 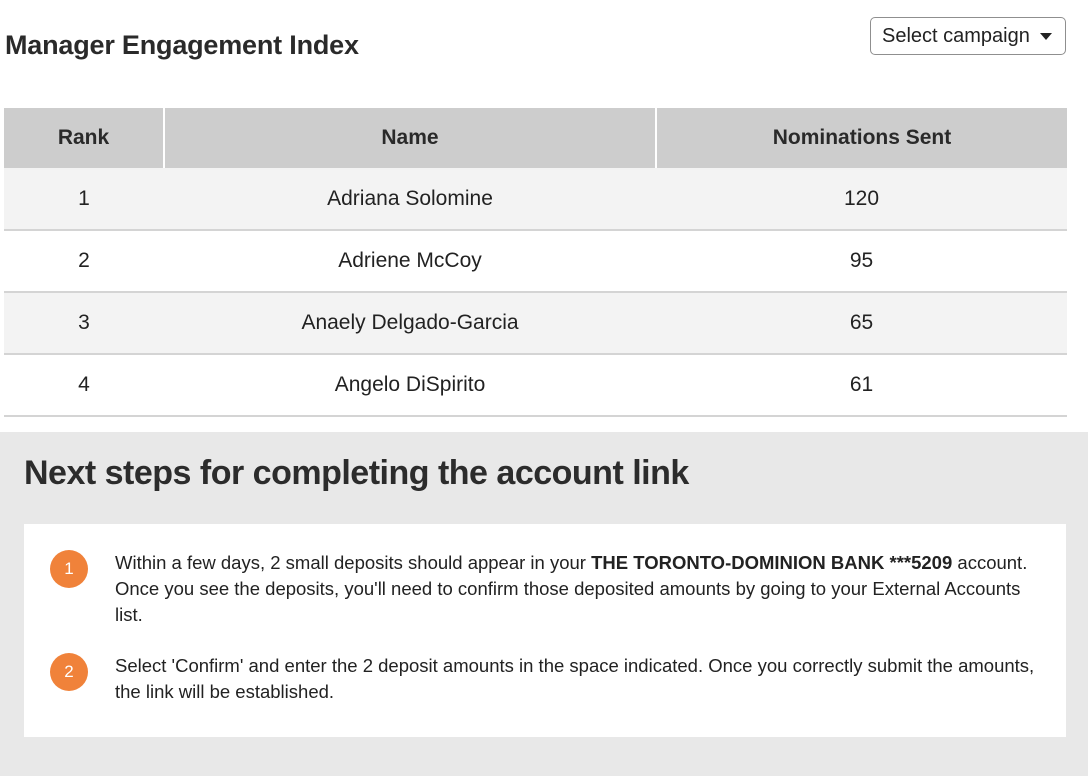 What do you see at coordinates (861, 138) in the screenshot?
I see `column-header-nominations: Nominations Sent` at bounding box center [861, 138].